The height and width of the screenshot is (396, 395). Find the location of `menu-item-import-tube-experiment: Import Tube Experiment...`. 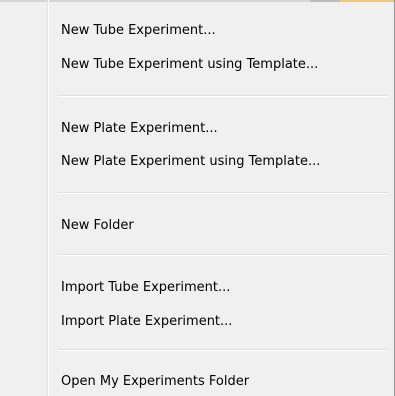

menu-item-import-tube-experiment: Import Tube Experiment... is located at coordinates (221, 287).